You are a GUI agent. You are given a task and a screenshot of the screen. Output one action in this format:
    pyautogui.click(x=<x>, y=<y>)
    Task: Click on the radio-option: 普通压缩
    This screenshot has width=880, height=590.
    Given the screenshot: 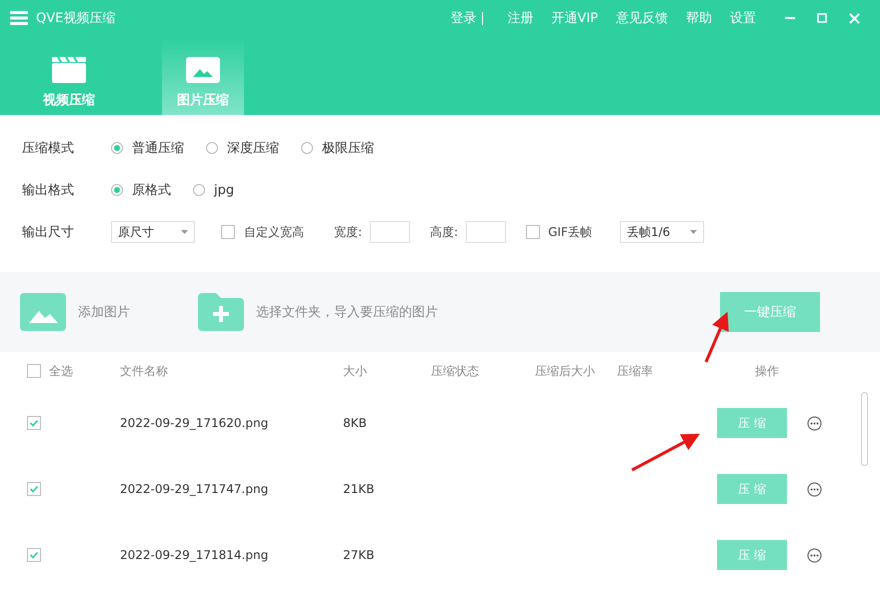 What is the action you would take?
    pyautogui.click(x=147, y=148)
    